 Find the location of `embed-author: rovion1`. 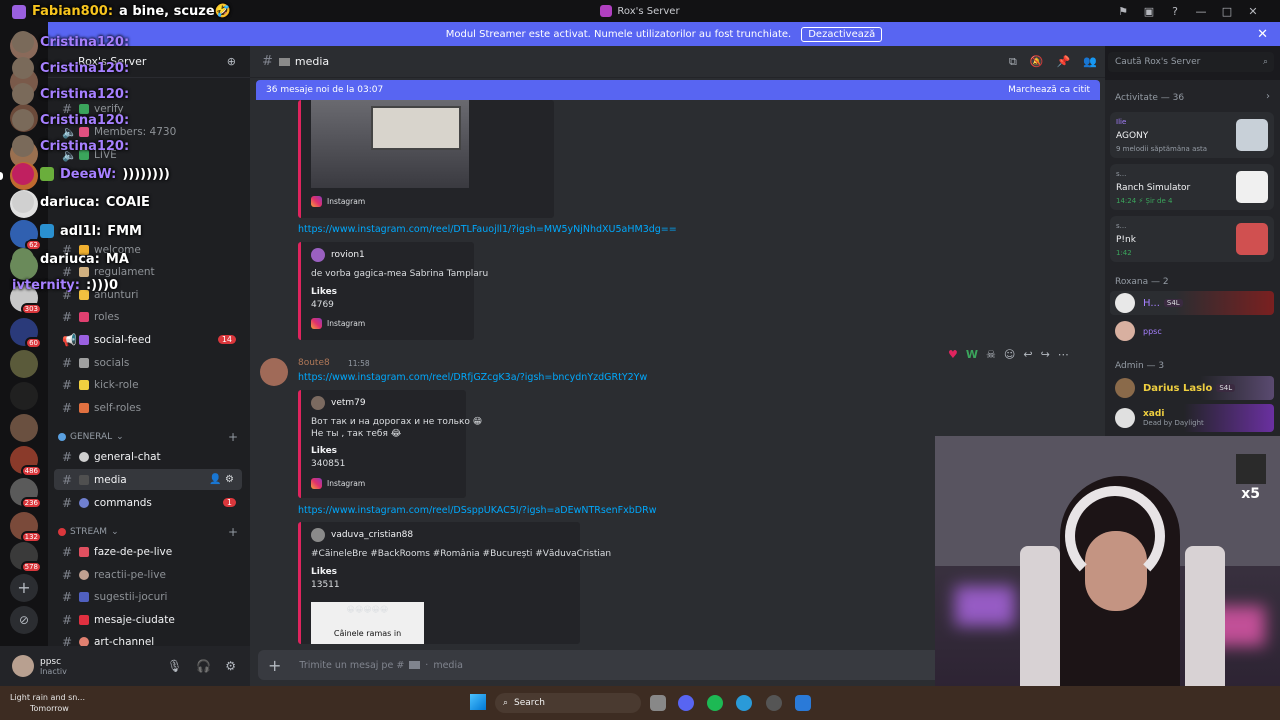

embed-author: rovion1 is located at coordinates (348, 255).